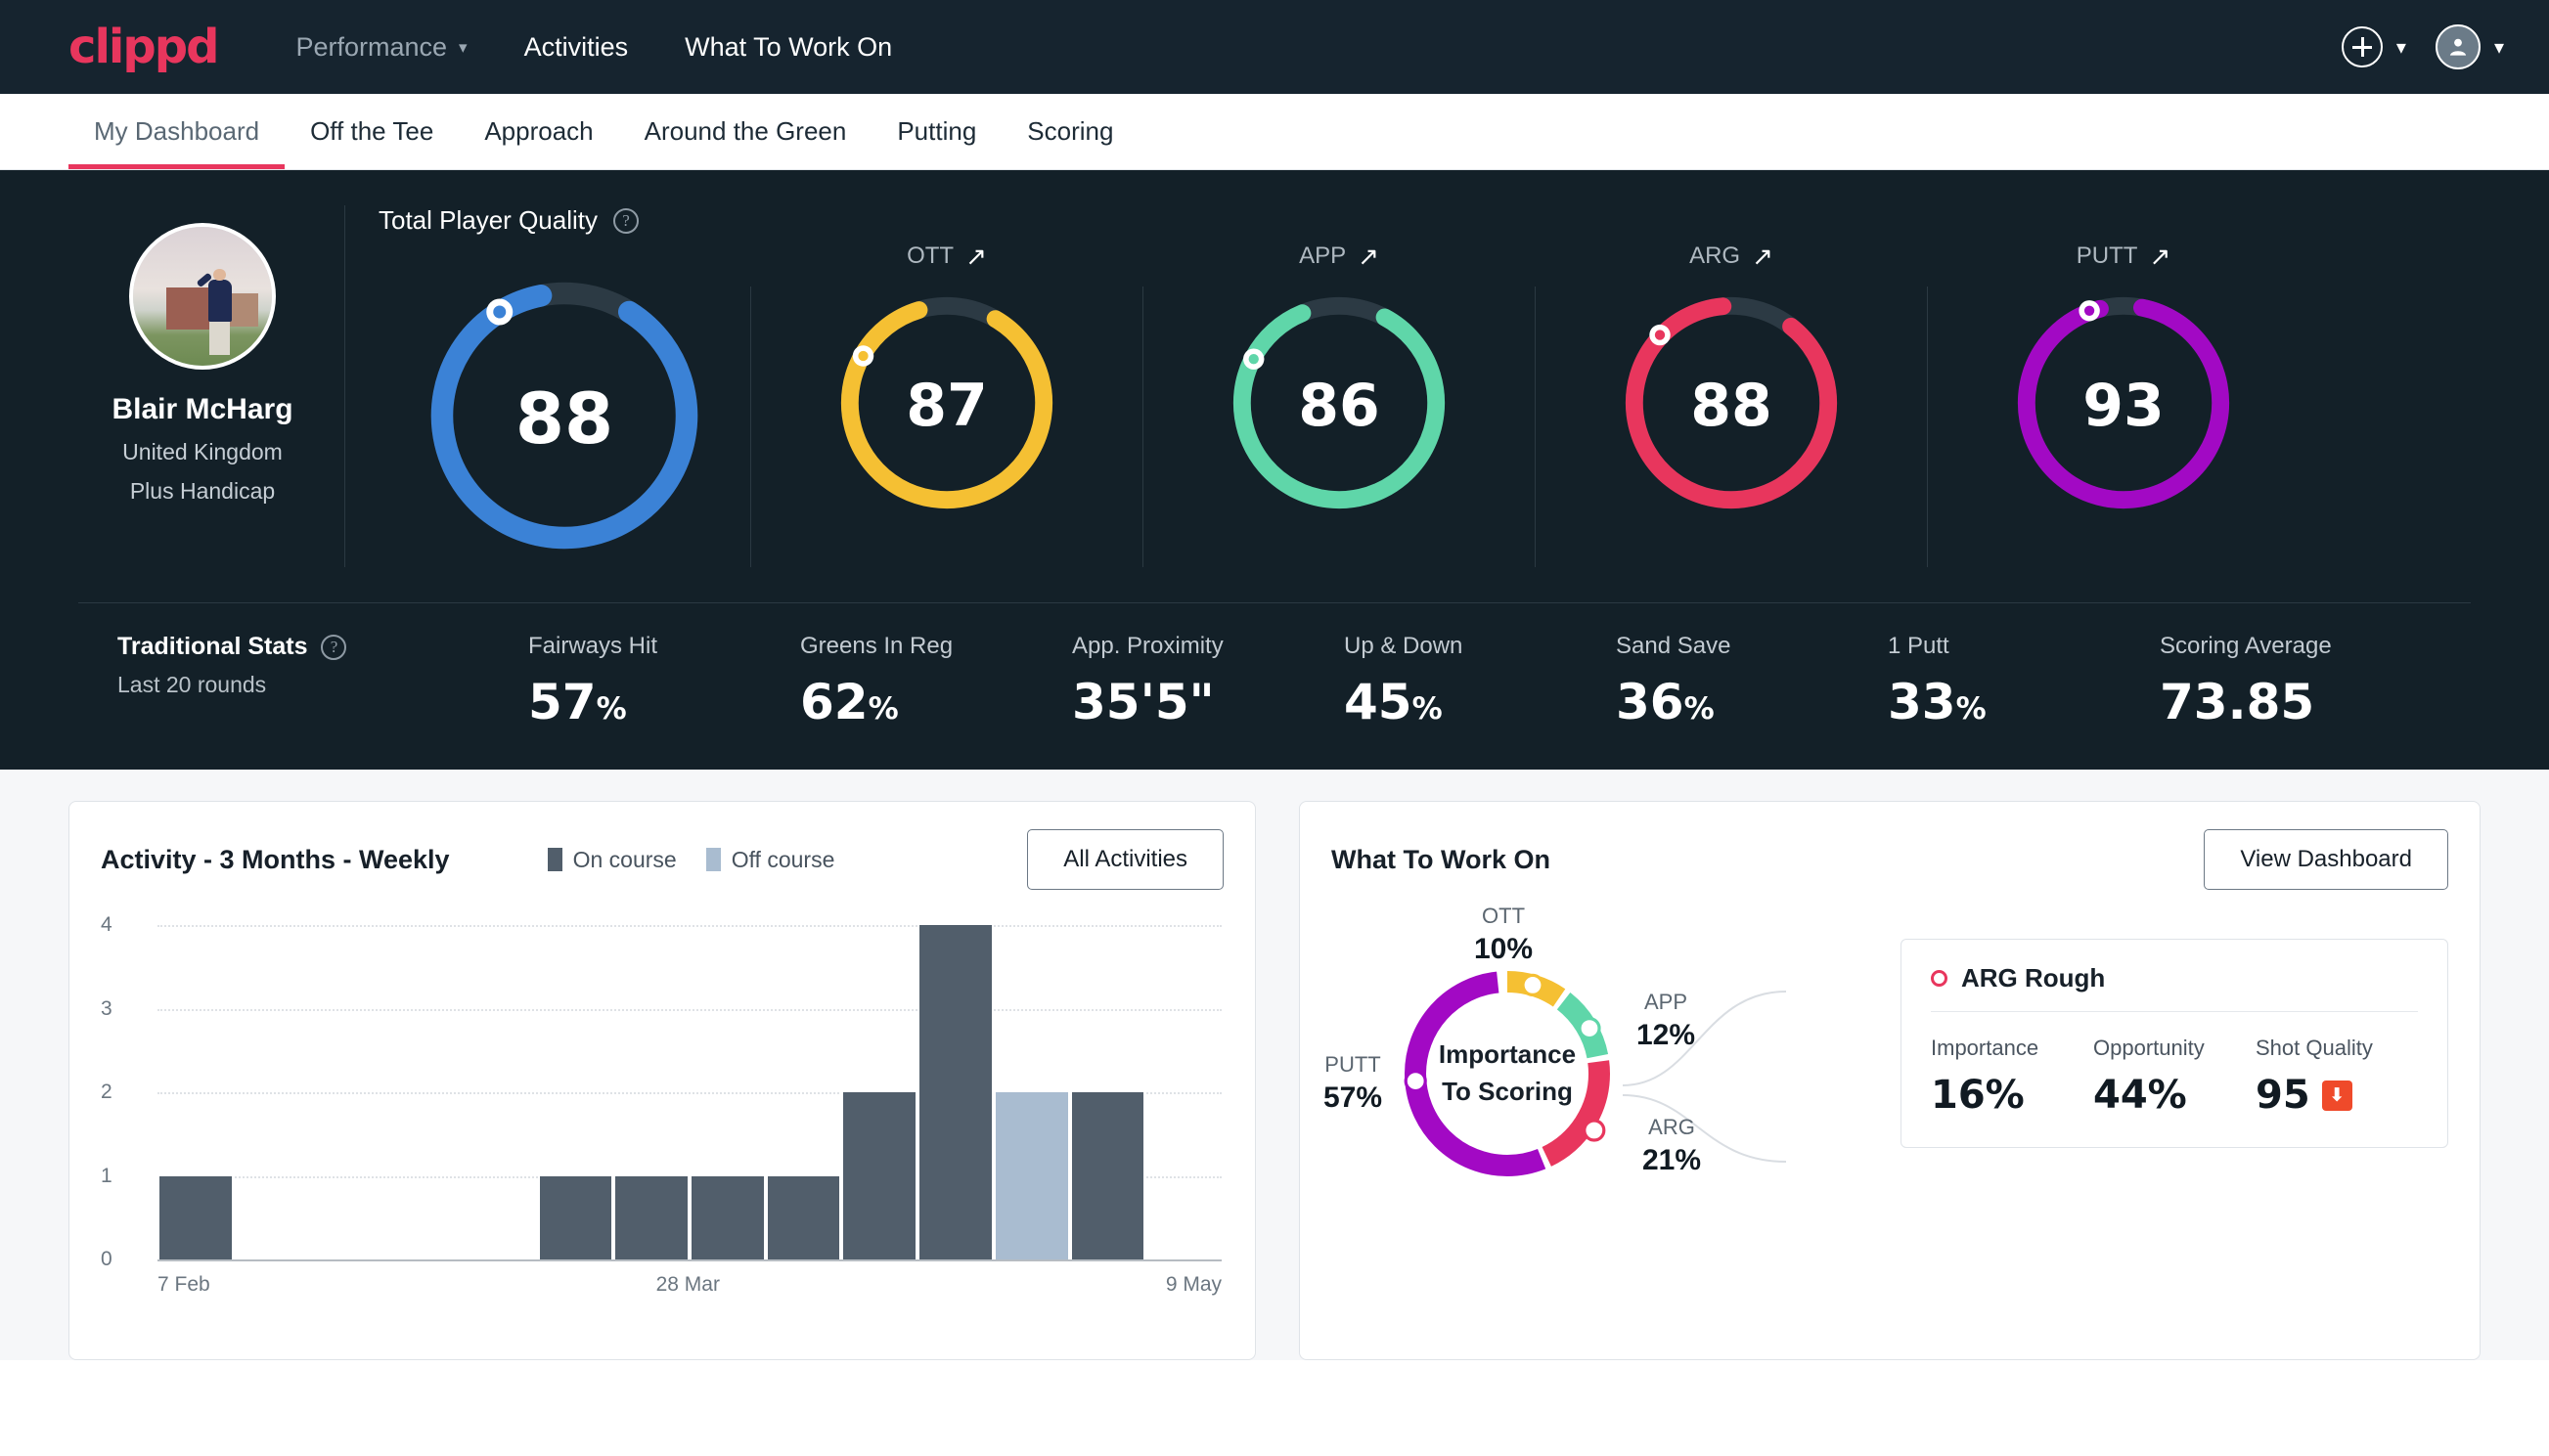 This screenshot has height=1456, width=2549. I want to click on tab-around-the-green: Around the Green, so click(746, 131).